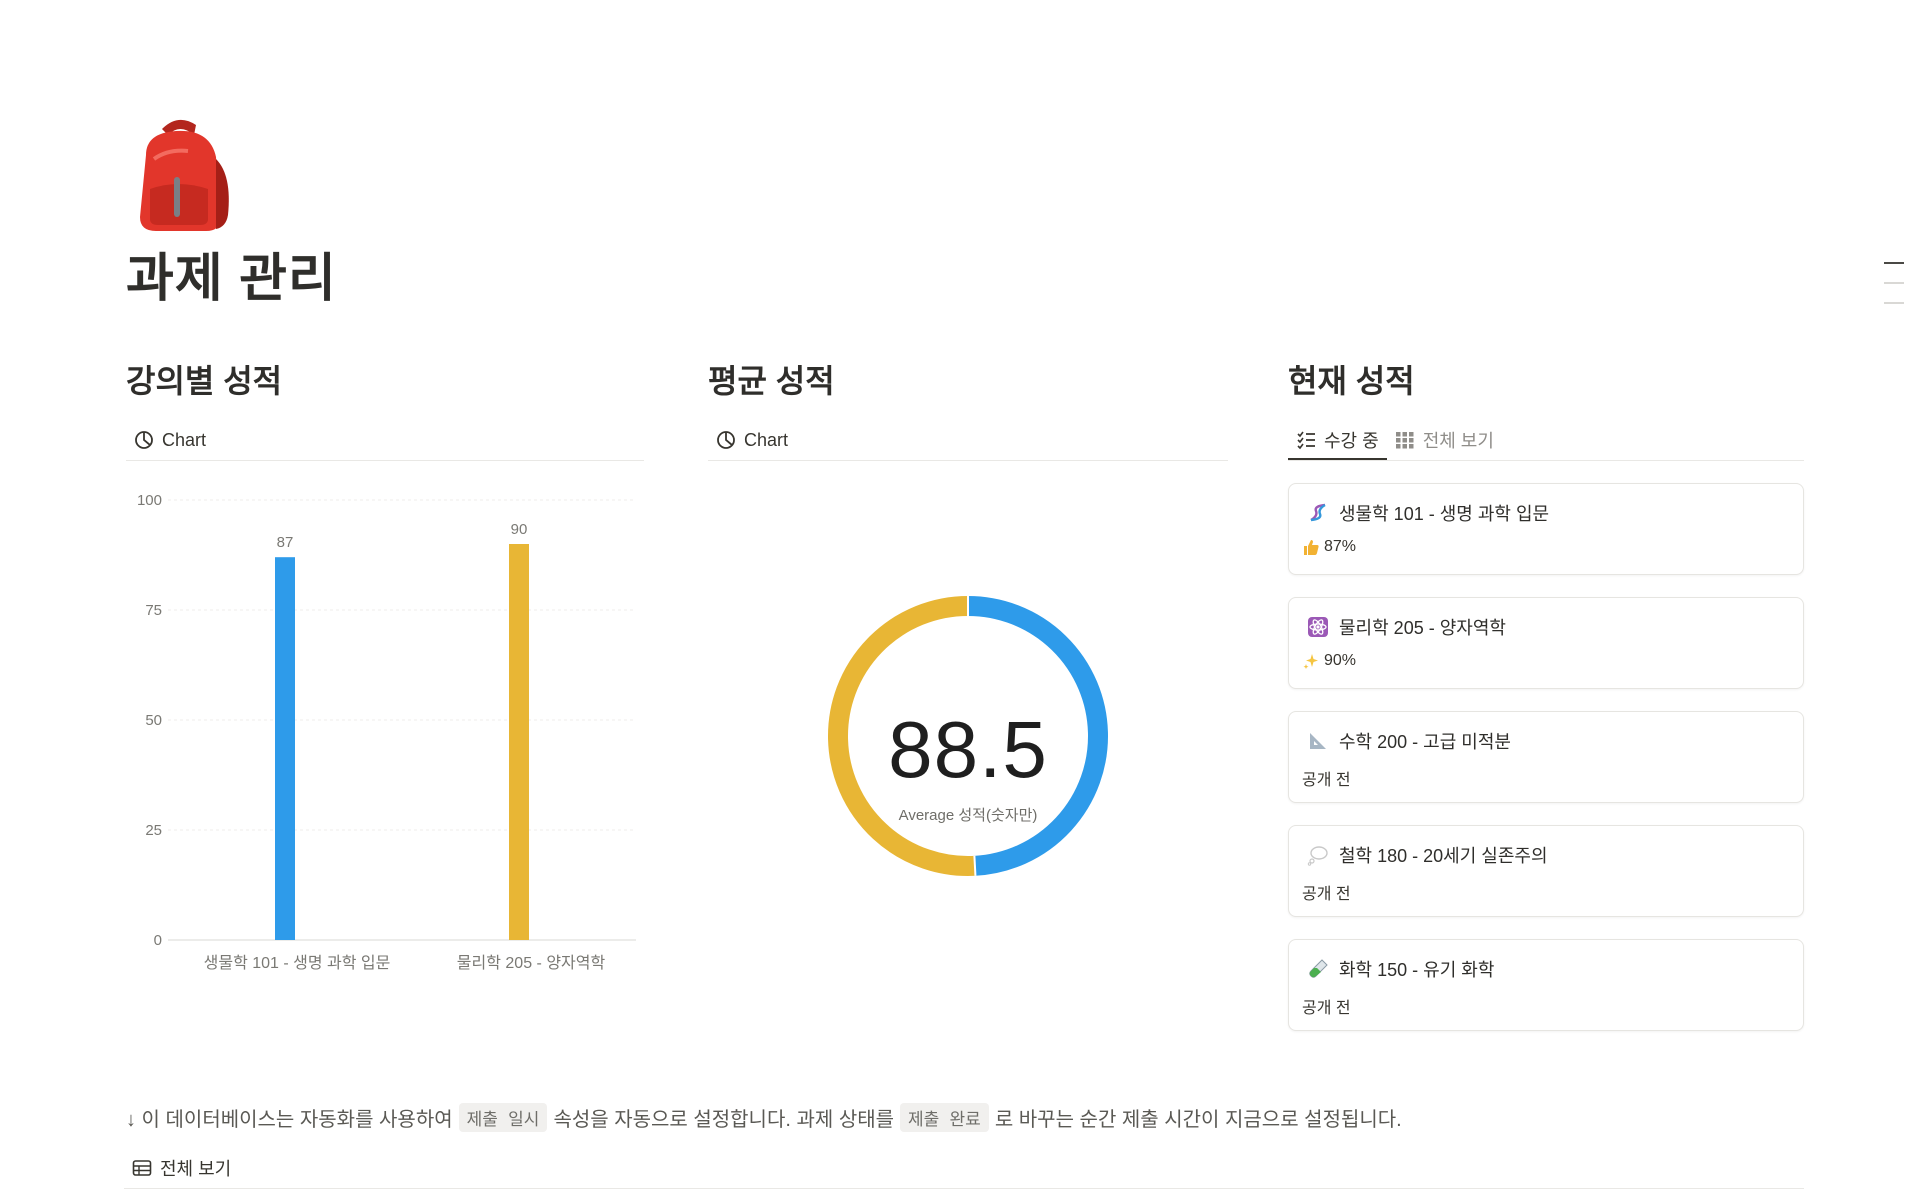 Image resolution: width=1920 pixels, height=1199 pixels. I want to click on table-icon, so click(142, 1168).